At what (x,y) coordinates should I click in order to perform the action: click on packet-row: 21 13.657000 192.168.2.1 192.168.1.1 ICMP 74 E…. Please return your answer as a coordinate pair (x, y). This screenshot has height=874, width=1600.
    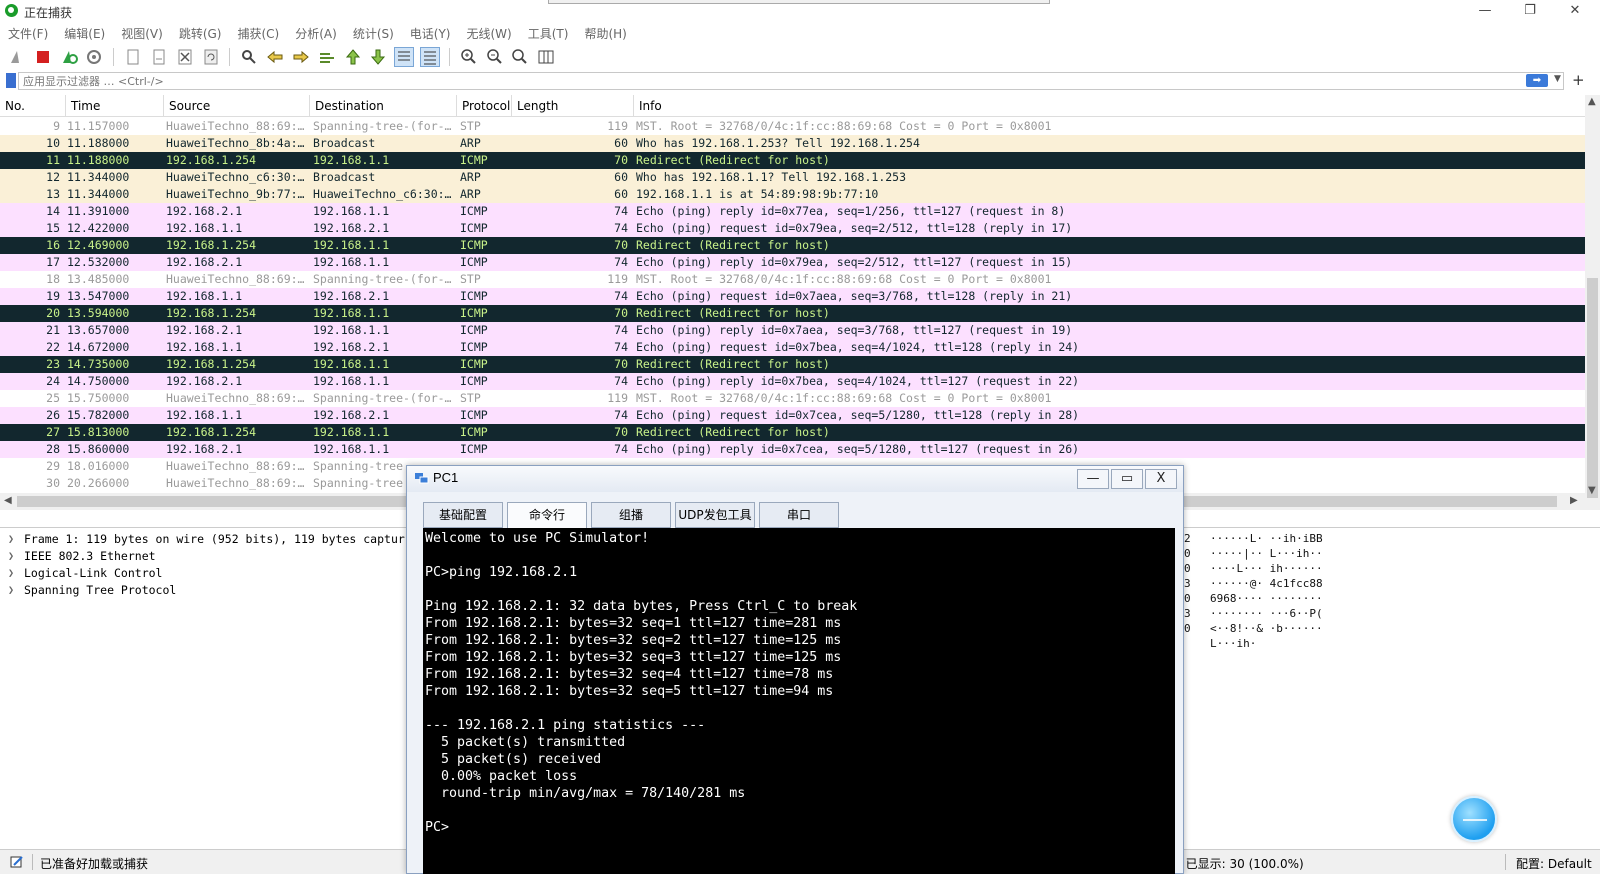
    Looking at the image, I should click on (792, 330).